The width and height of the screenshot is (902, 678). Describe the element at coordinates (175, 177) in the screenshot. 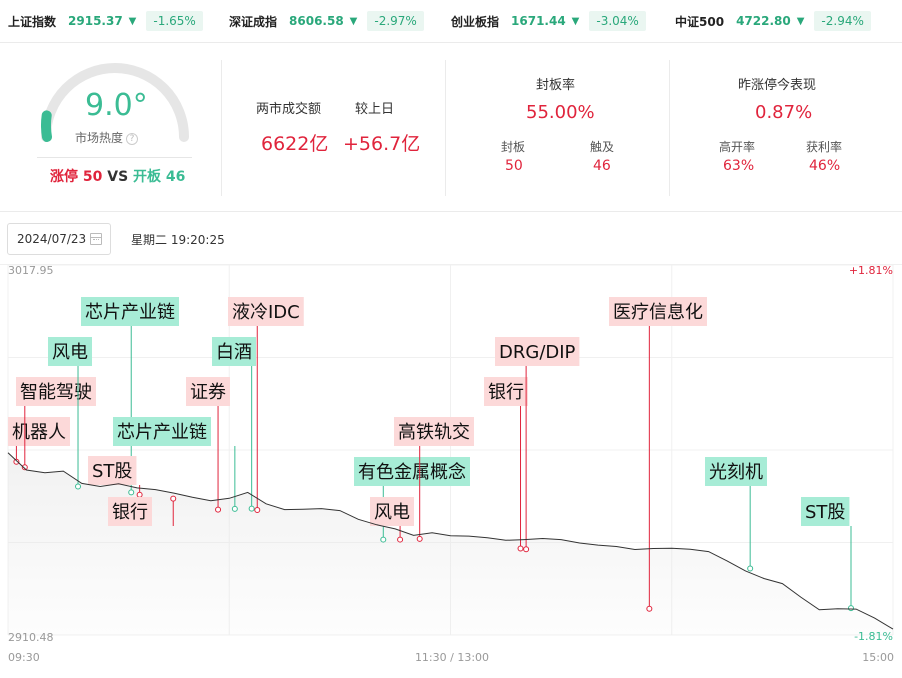

I see `open-count: 46` at that location.